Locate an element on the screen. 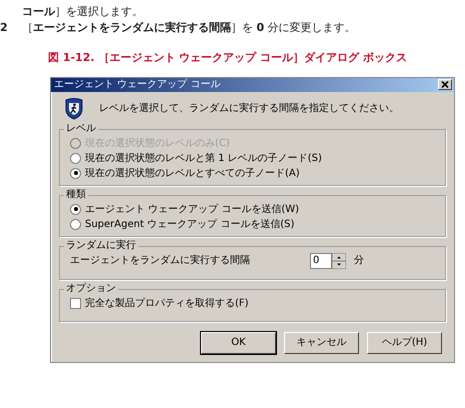 Image resolution: width=465 pixels, height=408 pixels. step-number: 2 is located at coordinates (4, 28).